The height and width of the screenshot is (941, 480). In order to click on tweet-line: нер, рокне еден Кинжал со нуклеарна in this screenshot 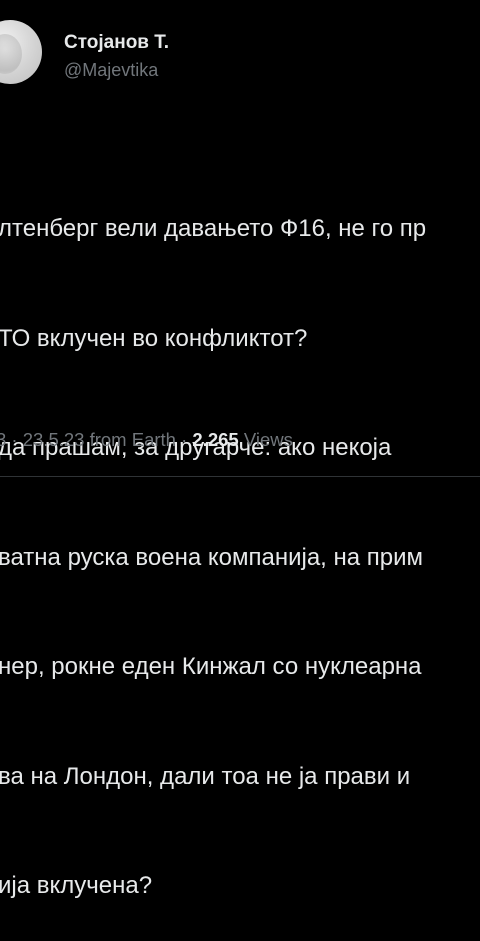, I will do `click(211, 666)`.